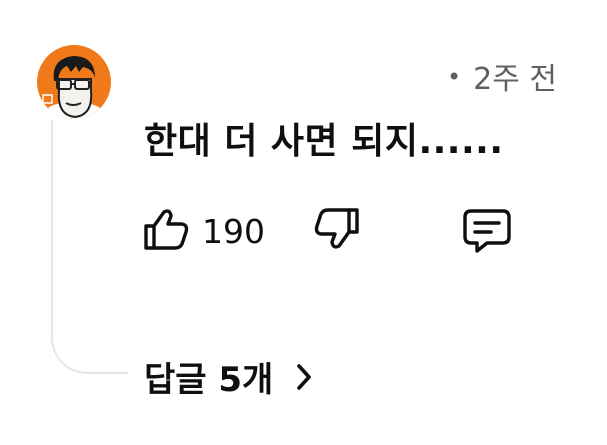  I want to click on like-button: 190, so click(203, 231).